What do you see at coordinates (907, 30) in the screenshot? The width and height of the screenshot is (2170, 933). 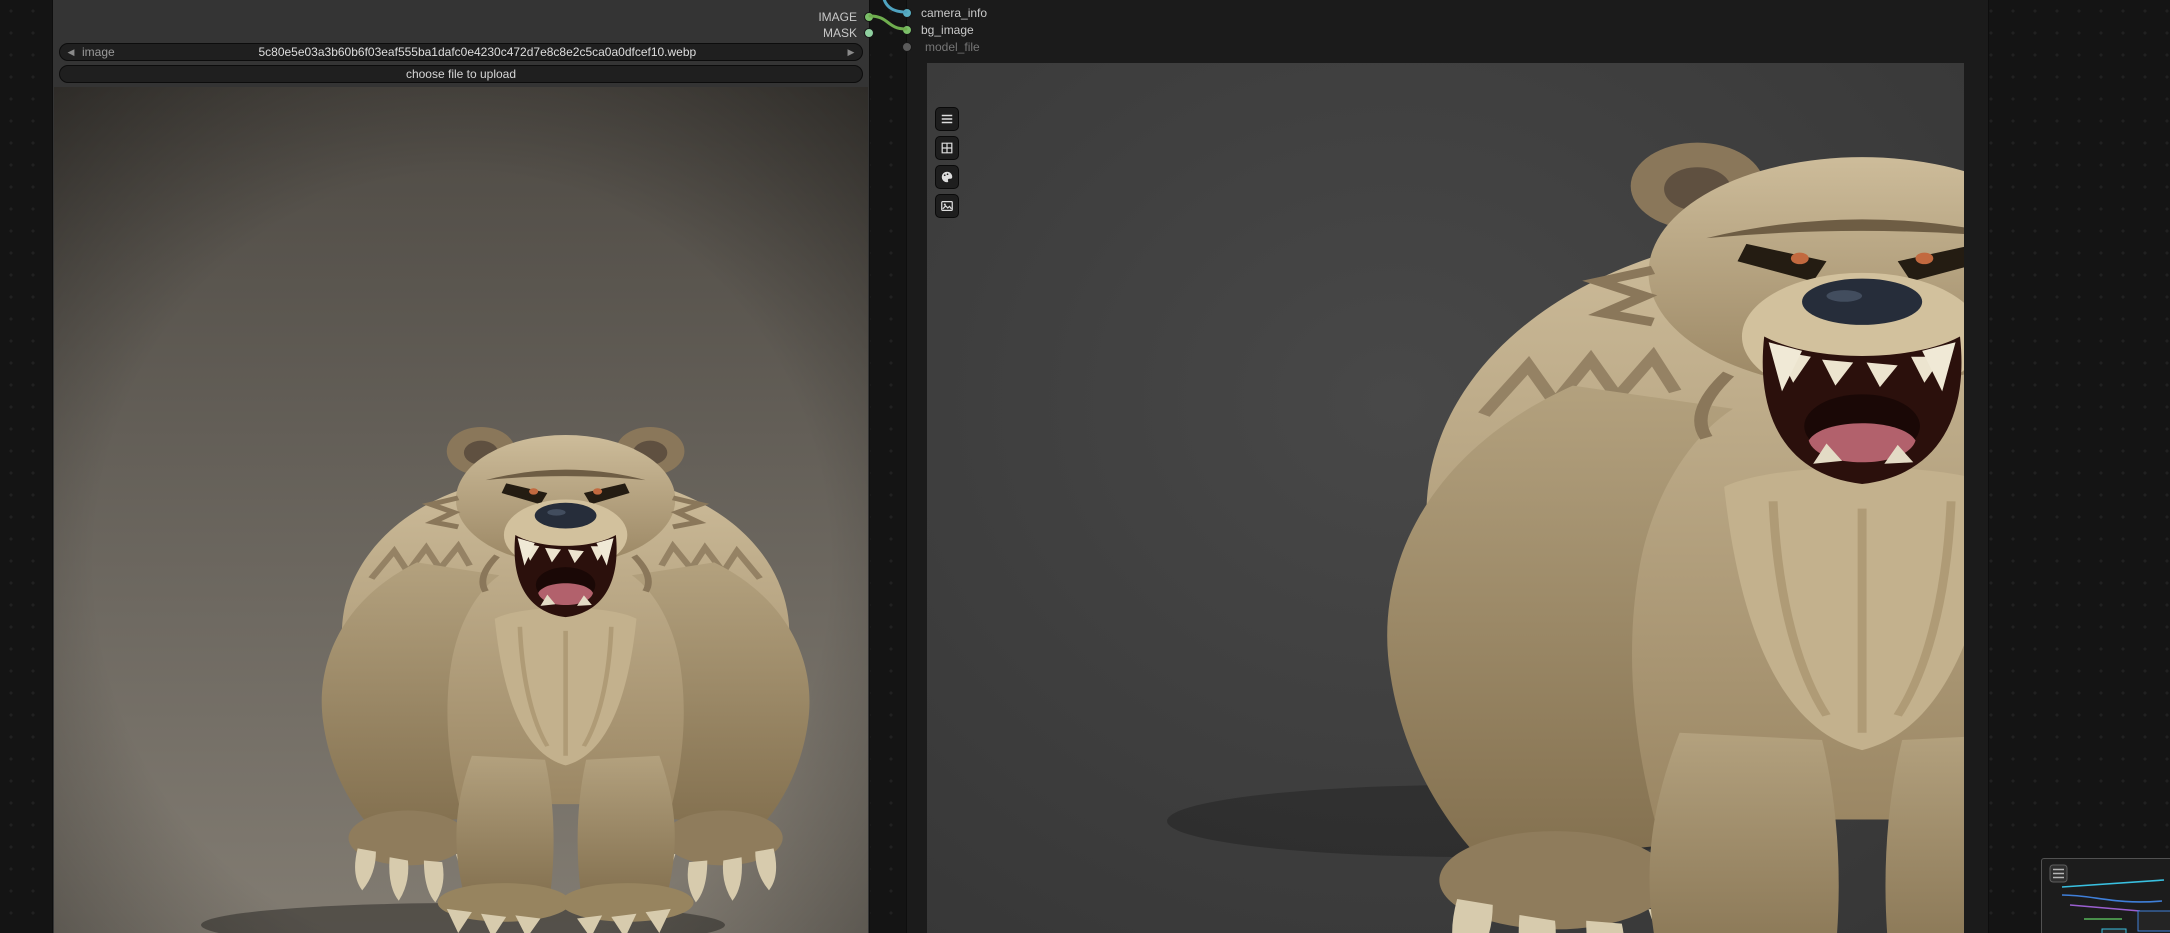 I see `input-port-bg-image` at bounding box center [907, 30].